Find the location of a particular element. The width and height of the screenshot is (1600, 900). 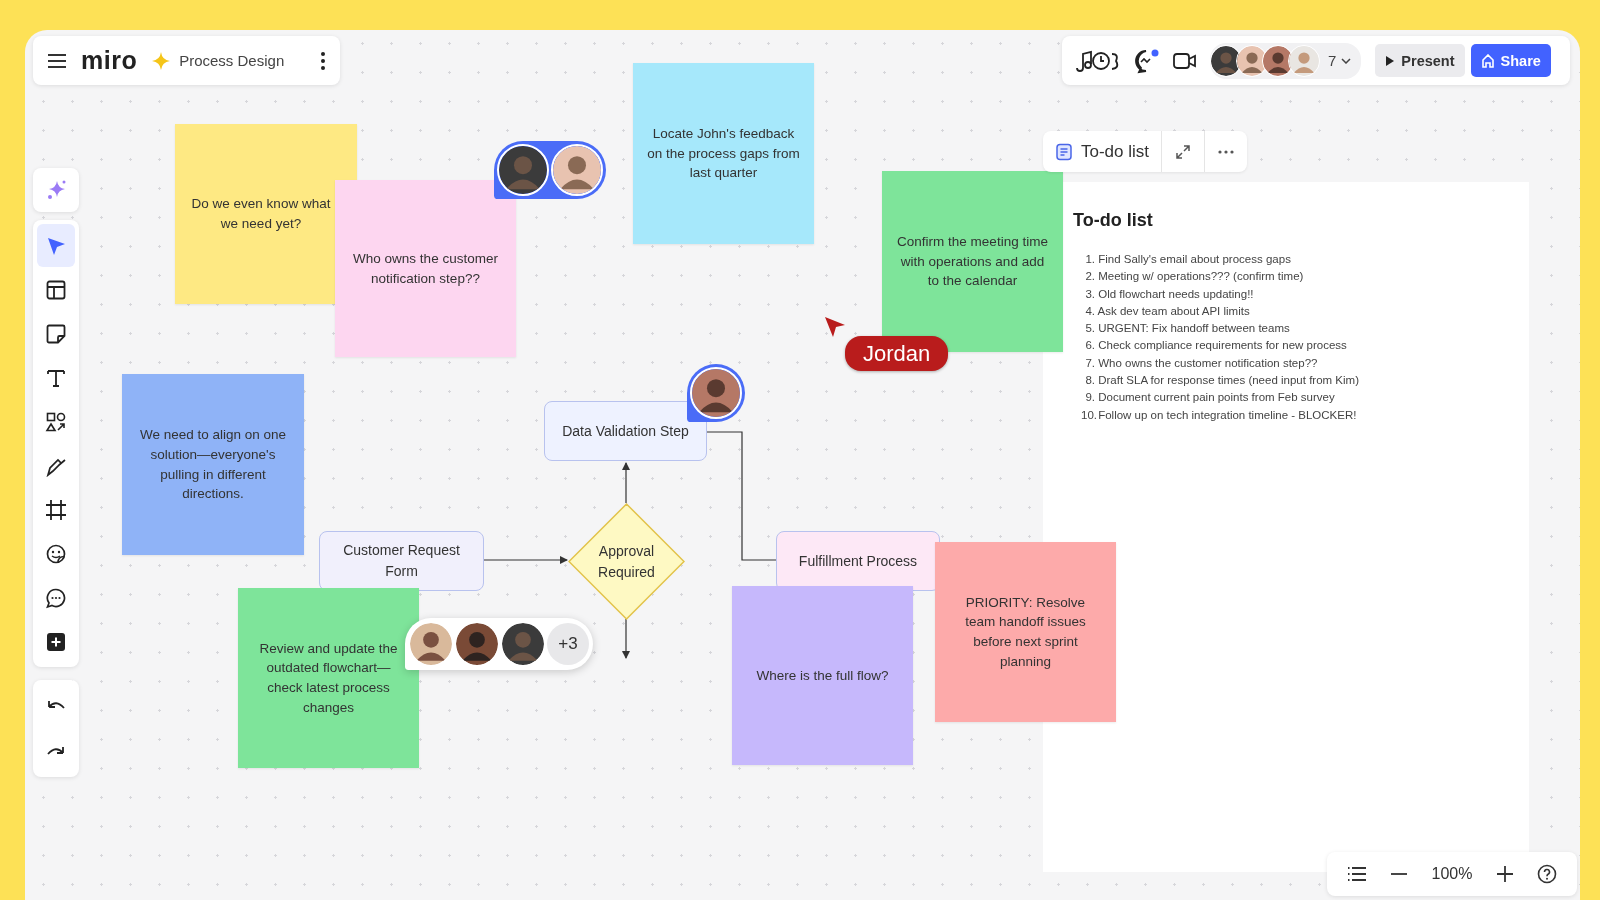

collaborator-count: 7 is located at coordinates (1332, 60).